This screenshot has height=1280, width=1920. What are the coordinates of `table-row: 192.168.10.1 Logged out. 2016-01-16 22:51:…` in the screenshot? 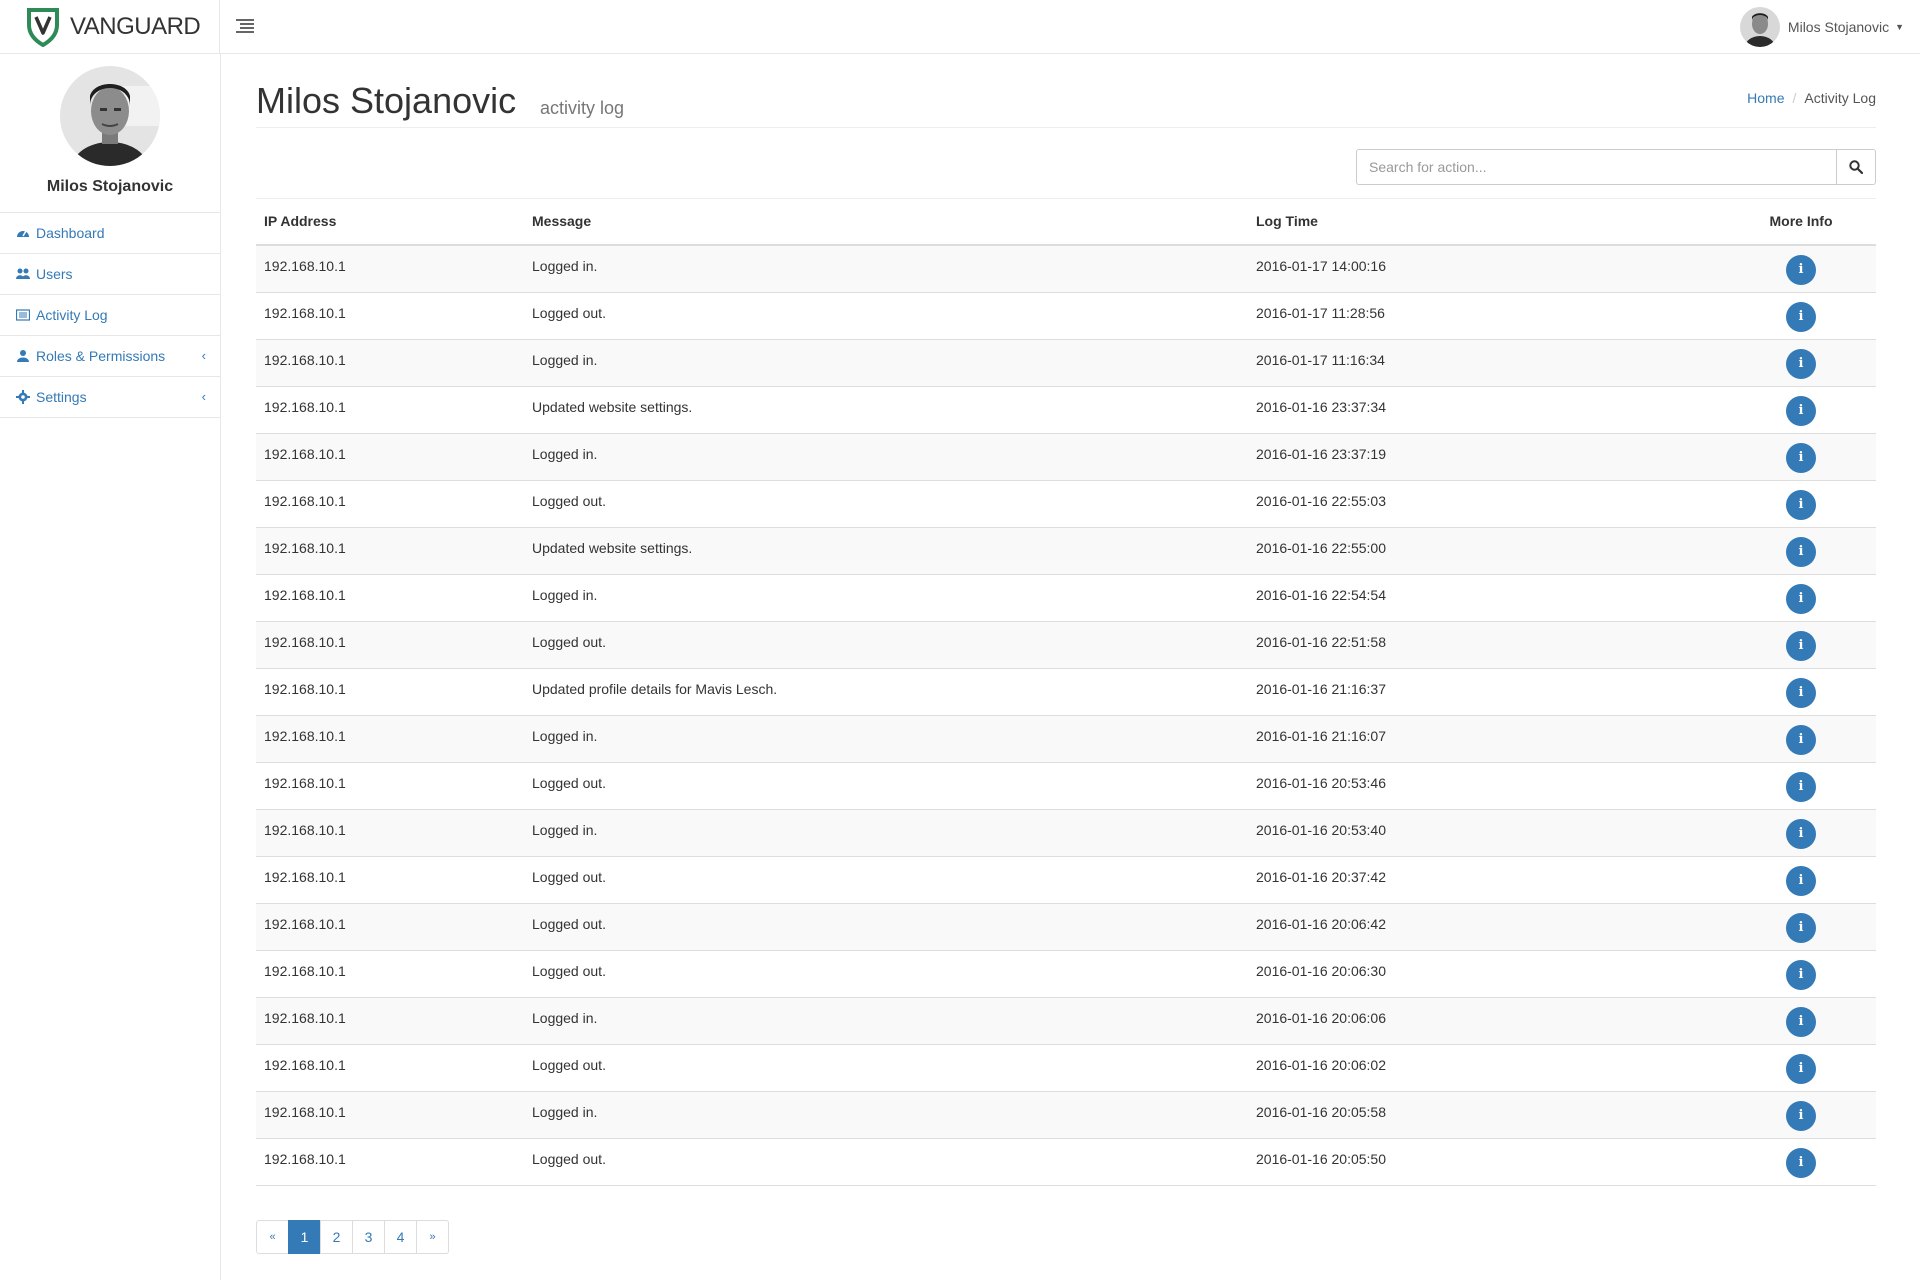 It's located at (1066, 645).